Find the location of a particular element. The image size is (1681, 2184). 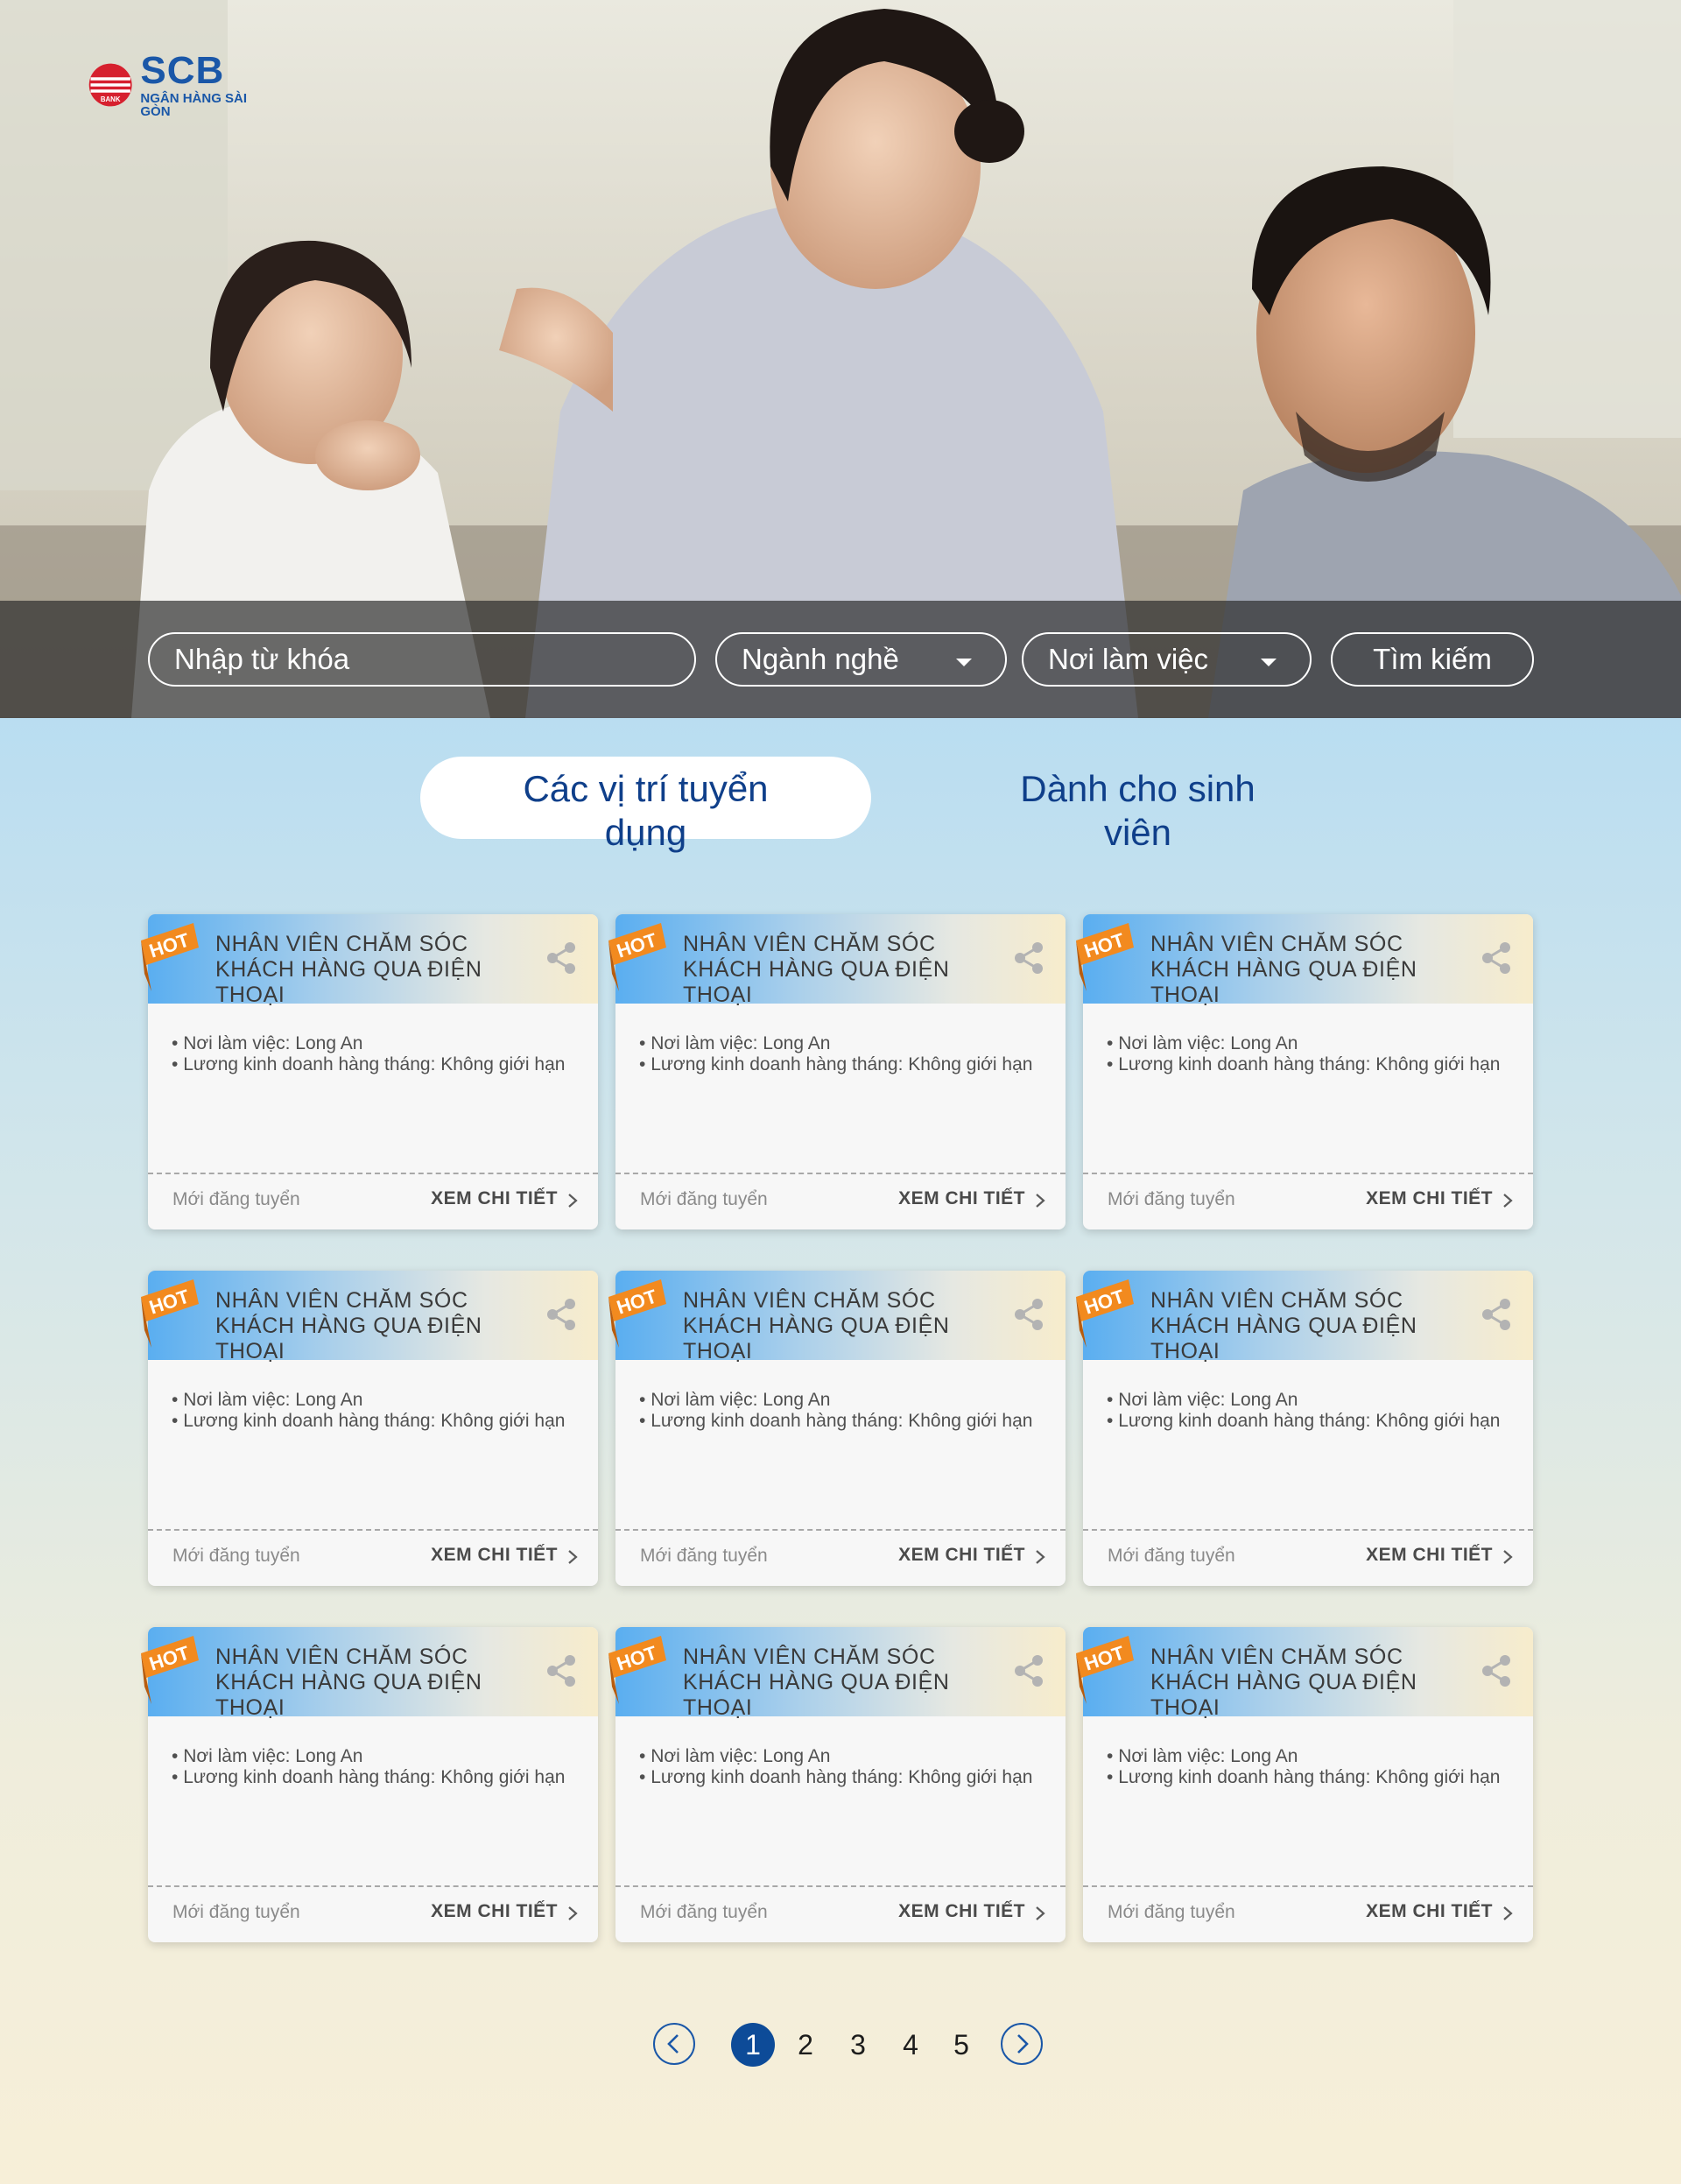

keyword-placeholder: Nhập từ khóa is located at coordinates (262, 659).